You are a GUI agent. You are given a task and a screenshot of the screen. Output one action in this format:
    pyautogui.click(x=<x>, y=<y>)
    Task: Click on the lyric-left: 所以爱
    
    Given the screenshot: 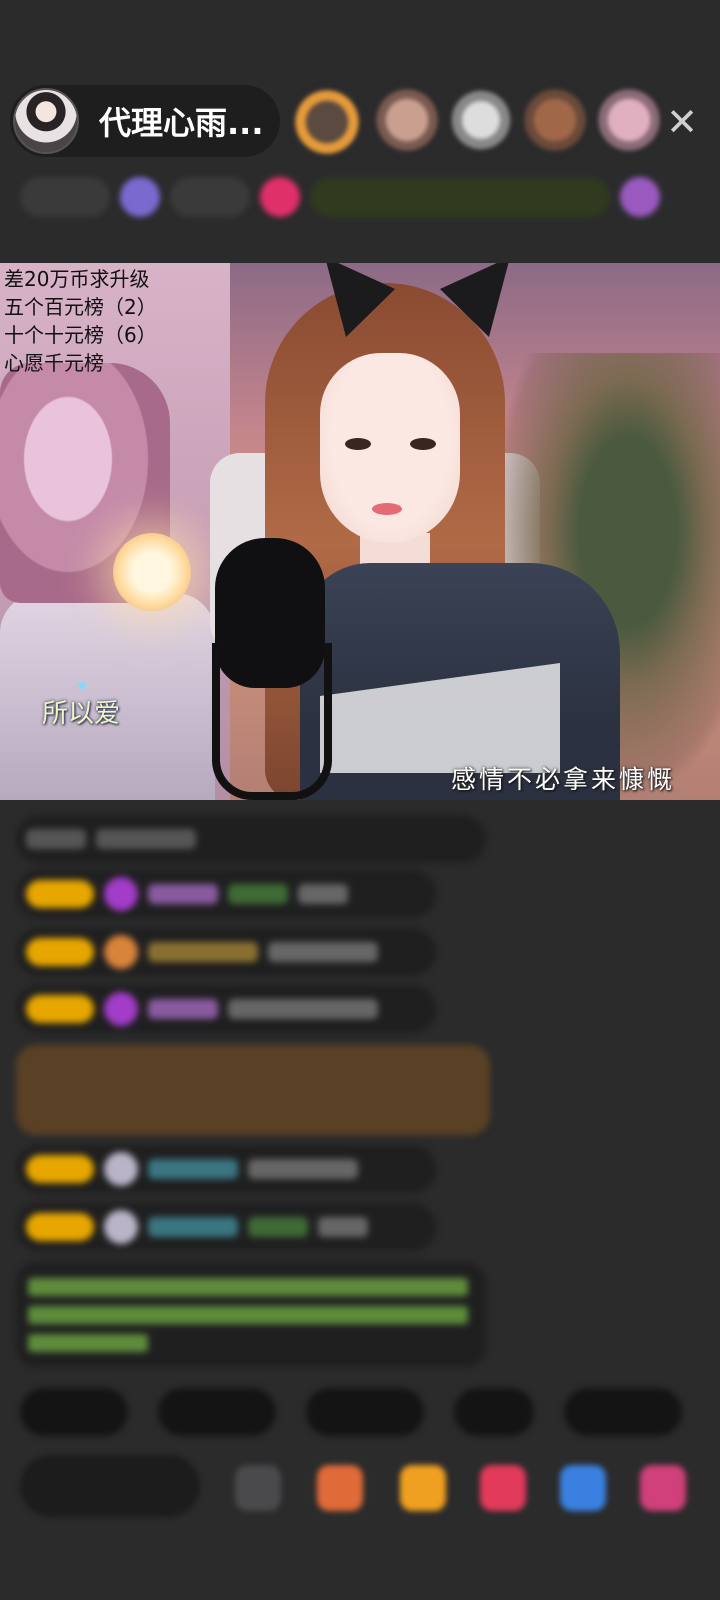 What is the action you would take?
    pyautogui.click(x=81, y=714)
    